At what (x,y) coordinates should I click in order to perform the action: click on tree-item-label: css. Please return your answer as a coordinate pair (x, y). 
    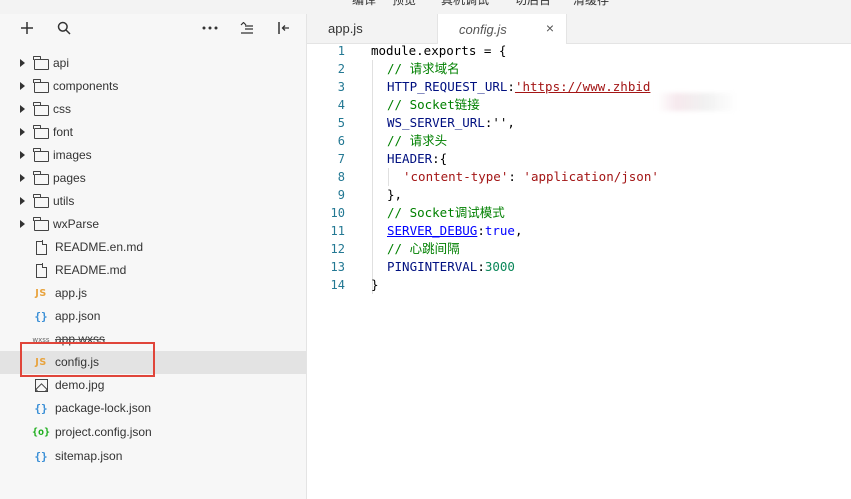
    Looking at the image, I should click on (62, 109).